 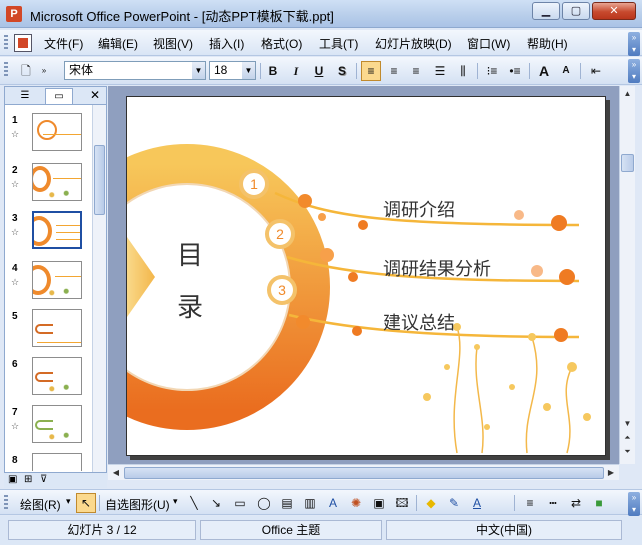 I want to click on menu-edit: 编辑(E), so click(x=118, y=43).